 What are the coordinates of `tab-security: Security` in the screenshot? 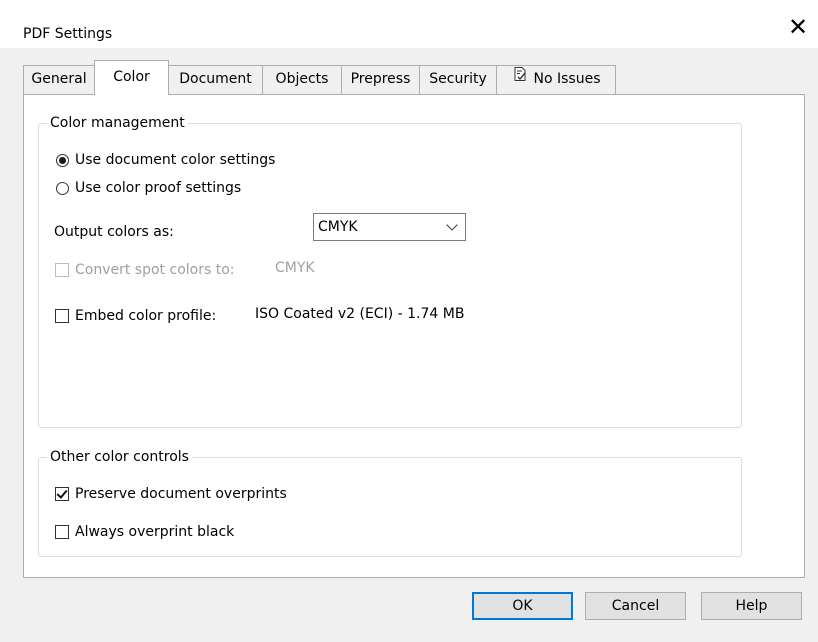 It's located at (458, 79).